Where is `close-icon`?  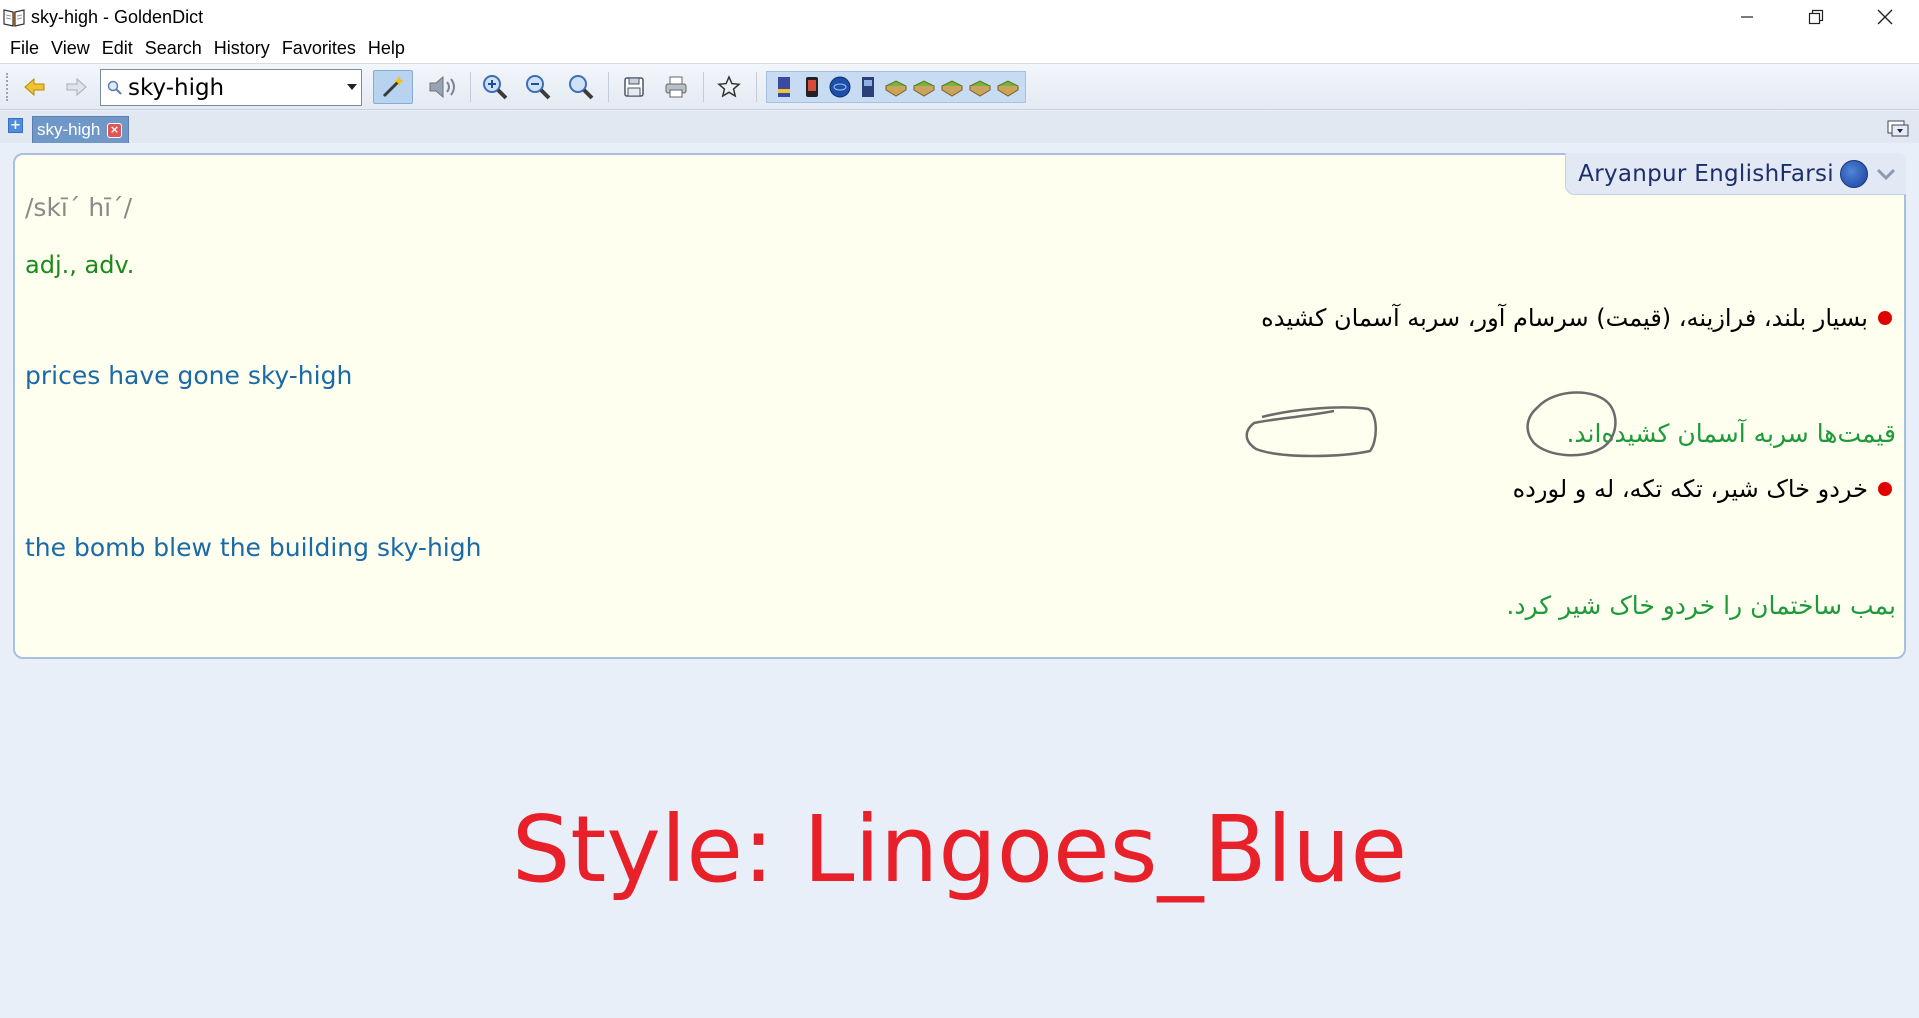 close-icon is located at coordinates (1884, 17).